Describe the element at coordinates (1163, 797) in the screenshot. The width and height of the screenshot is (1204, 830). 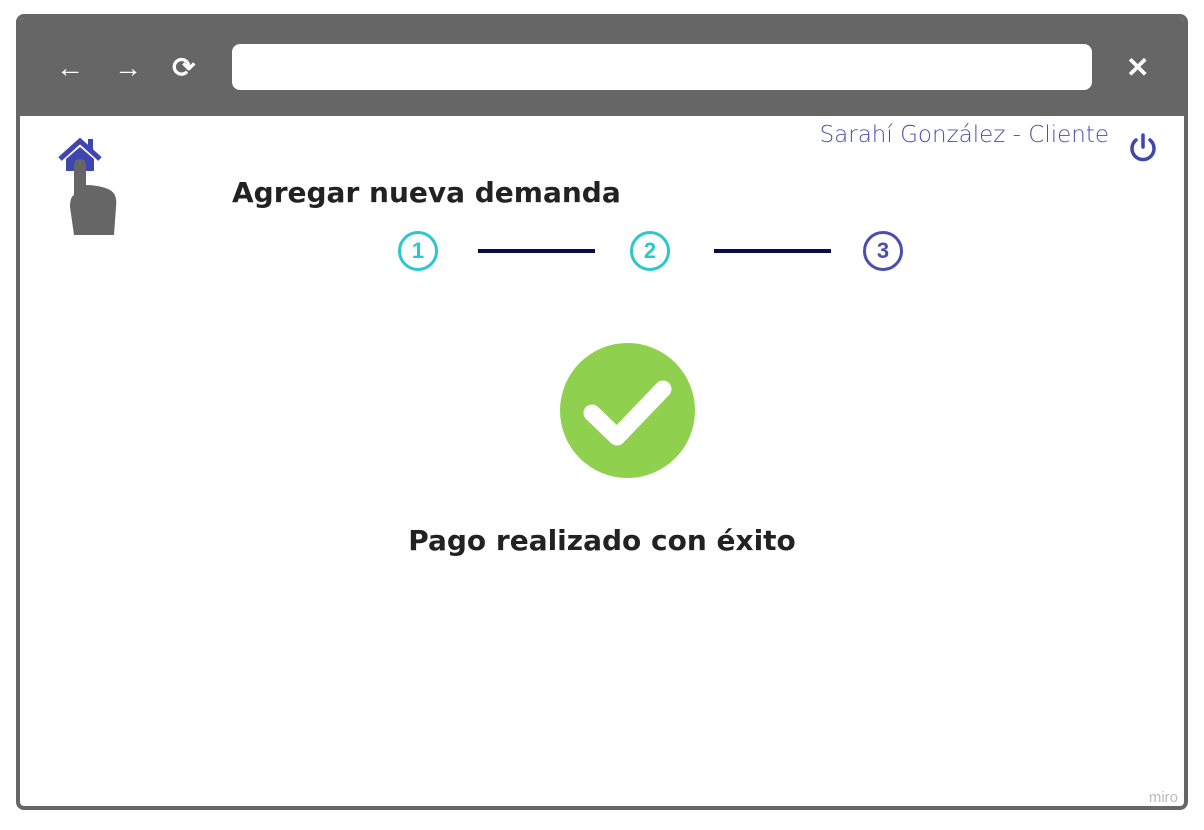
I see `miro-watermark: miro` at that location.